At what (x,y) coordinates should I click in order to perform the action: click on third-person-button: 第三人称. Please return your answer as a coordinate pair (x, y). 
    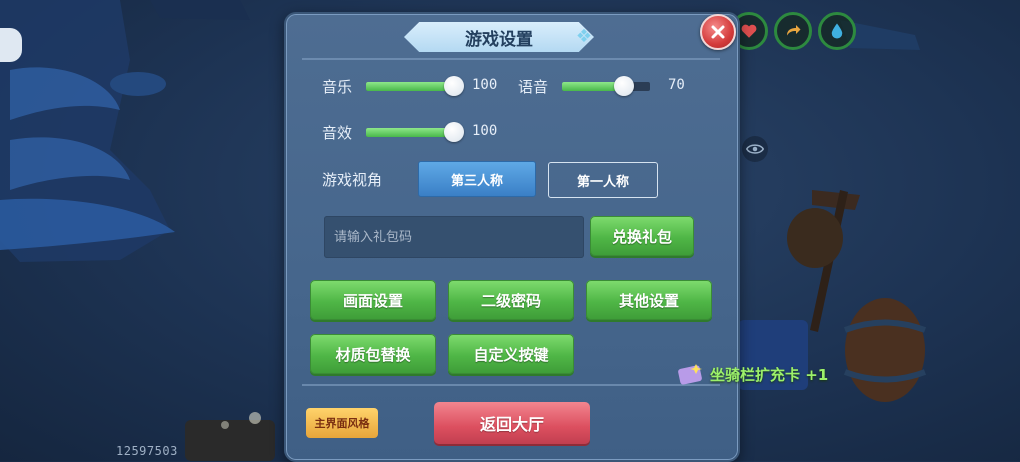
    Looking at the image, I should click on (477, 179).